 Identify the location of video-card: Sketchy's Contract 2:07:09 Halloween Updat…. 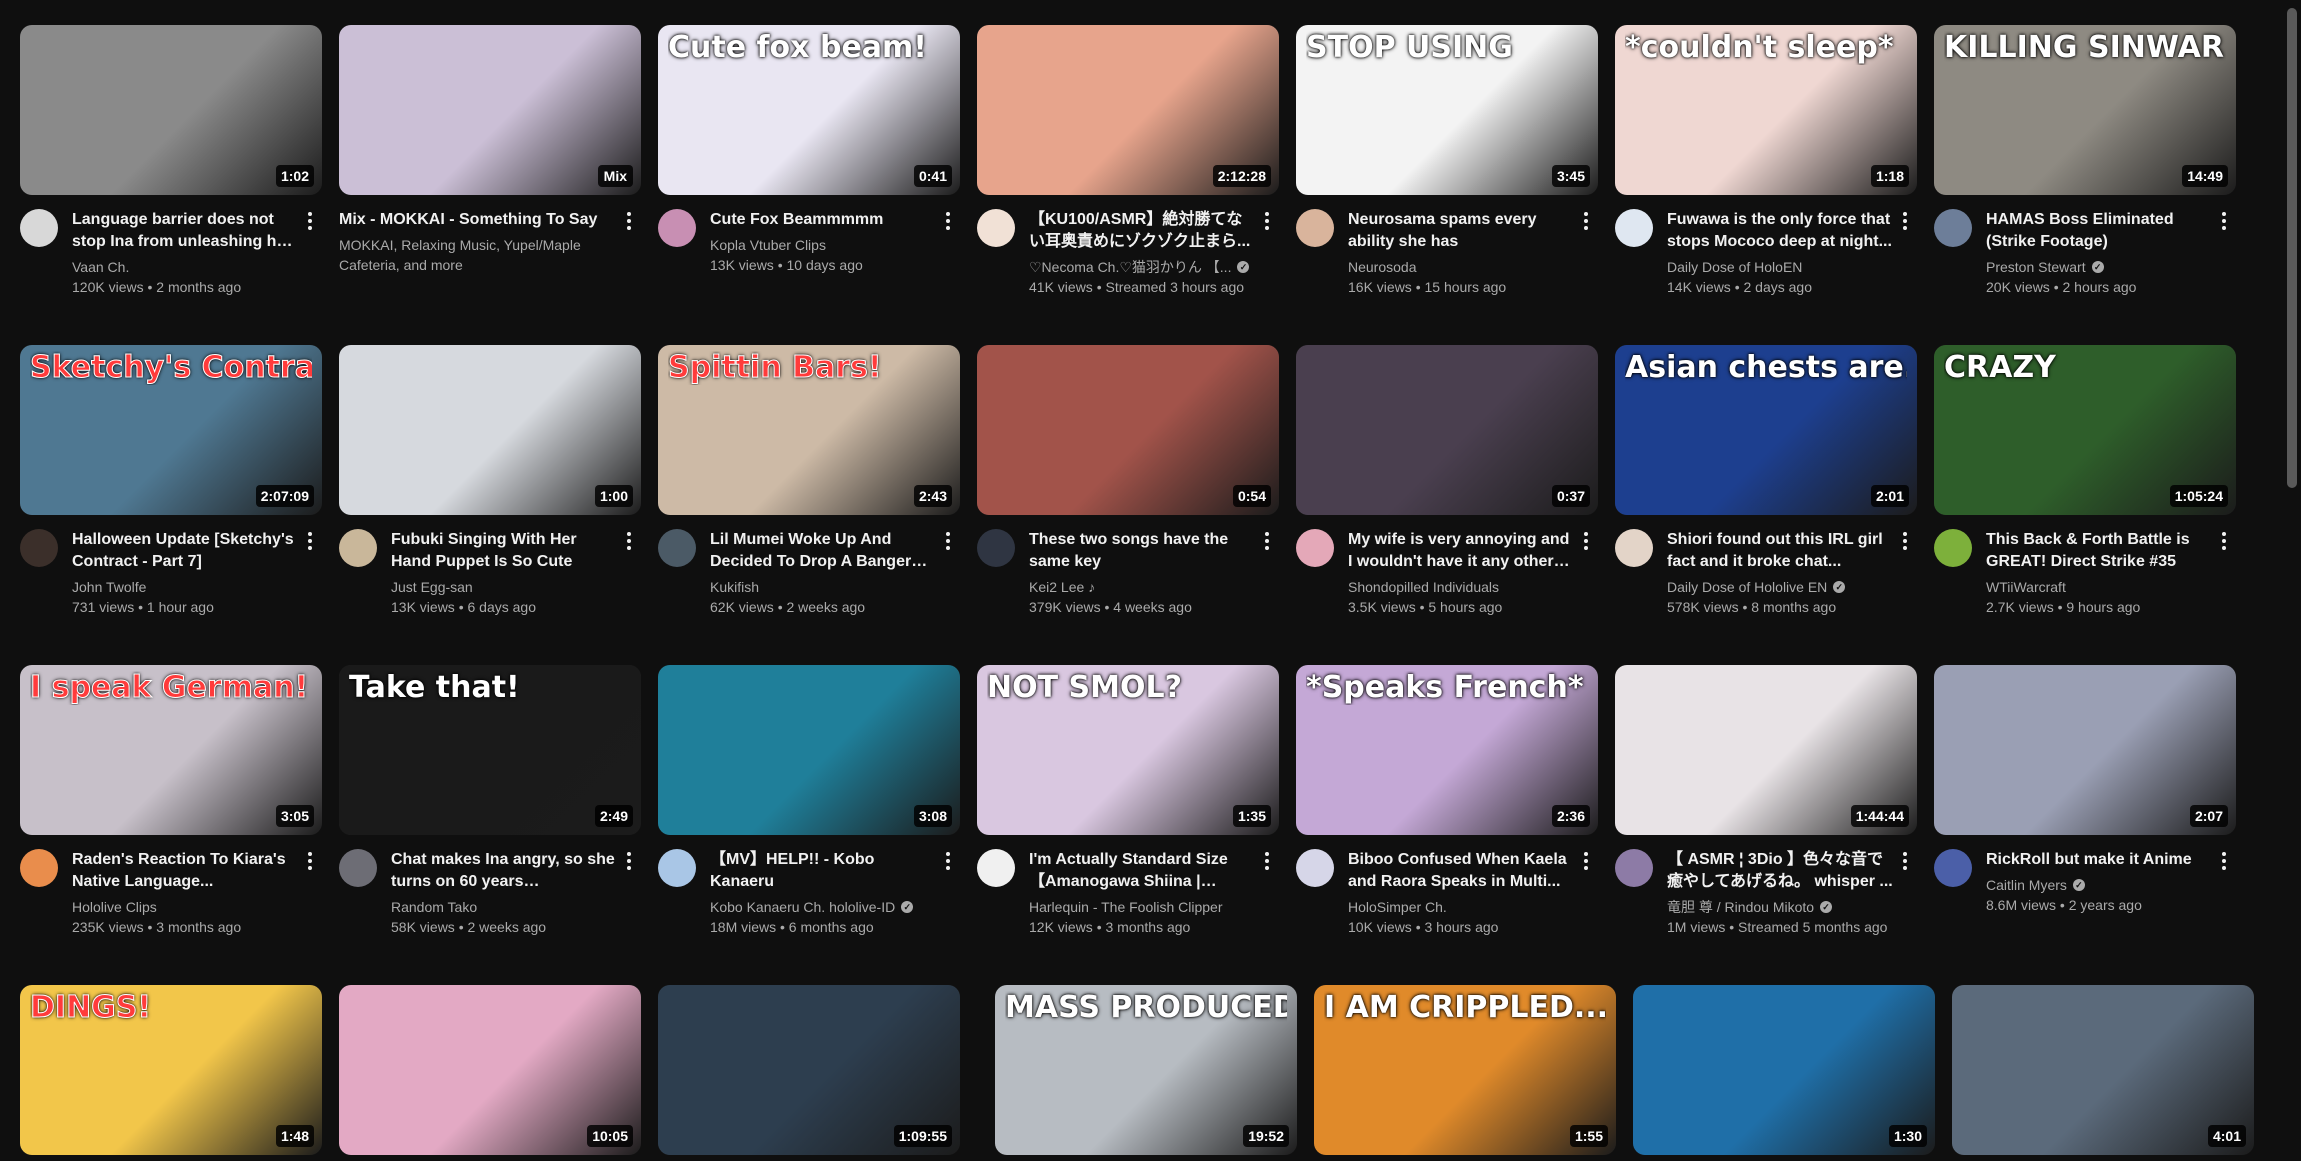
(171, 481).